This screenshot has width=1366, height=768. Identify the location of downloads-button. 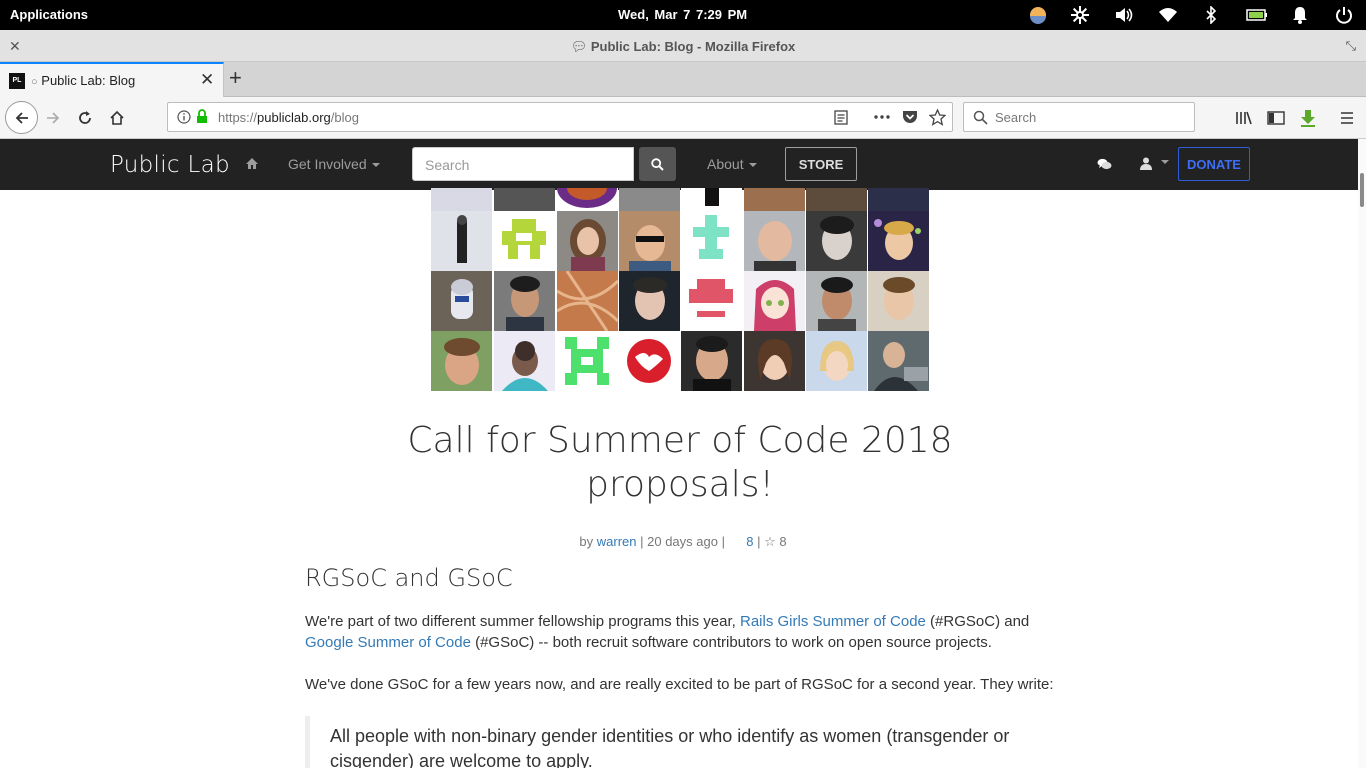
(1308, 118).